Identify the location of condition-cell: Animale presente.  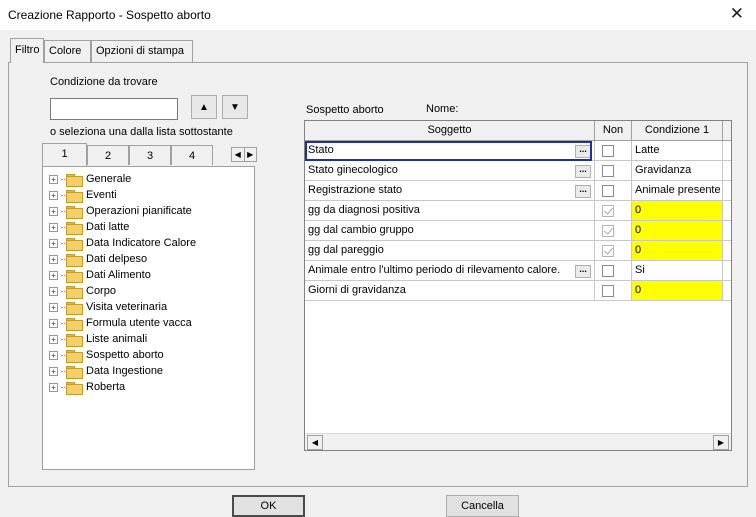
(677, 190).